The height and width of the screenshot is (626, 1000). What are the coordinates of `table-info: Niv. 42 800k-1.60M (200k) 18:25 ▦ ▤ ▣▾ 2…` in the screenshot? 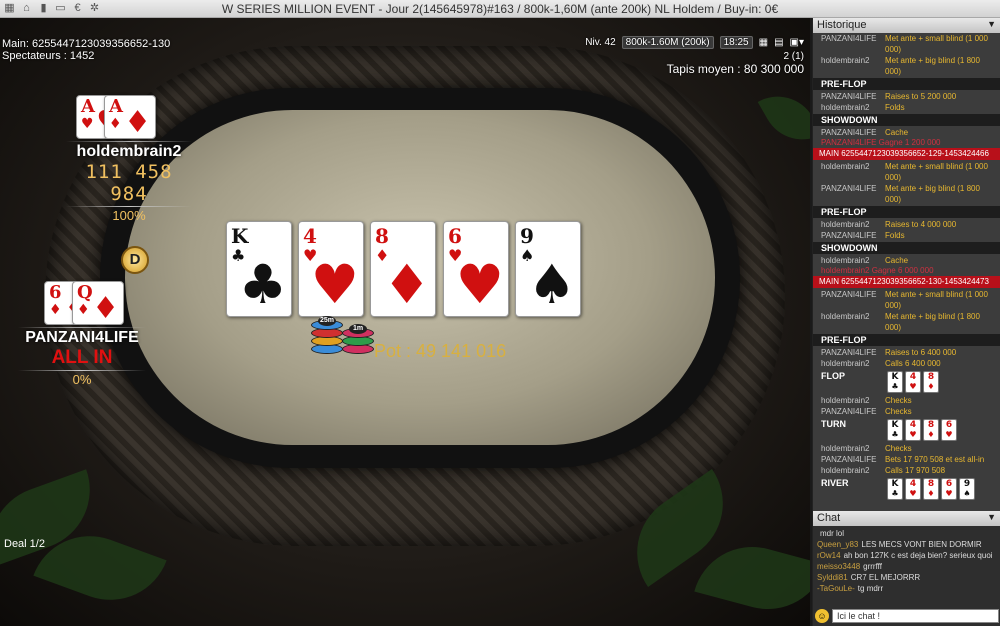 It's located at (694, 56).